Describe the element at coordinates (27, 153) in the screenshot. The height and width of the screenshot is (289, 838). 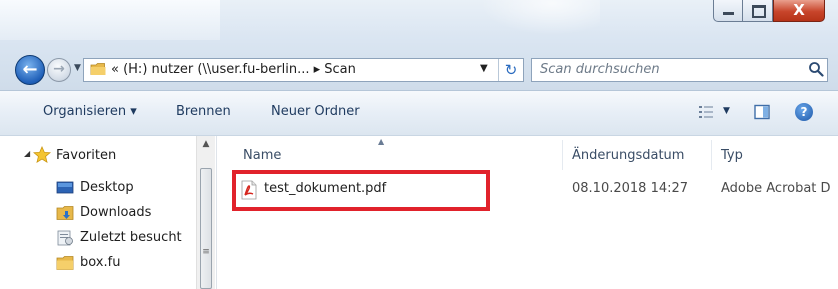
I see `expand-arrow-icon: ◢` at that location.